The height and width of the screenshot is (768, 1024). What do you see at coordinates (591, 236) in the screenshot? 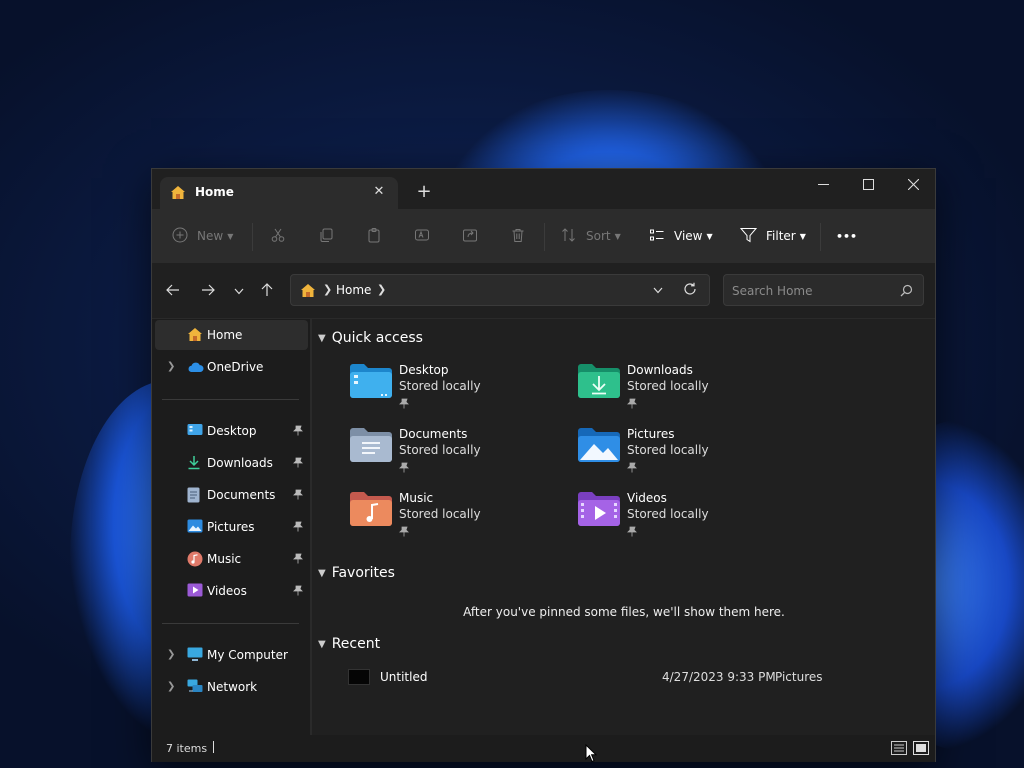
I see `sort-button: Sort ▼` at bounding box center [591, 236].